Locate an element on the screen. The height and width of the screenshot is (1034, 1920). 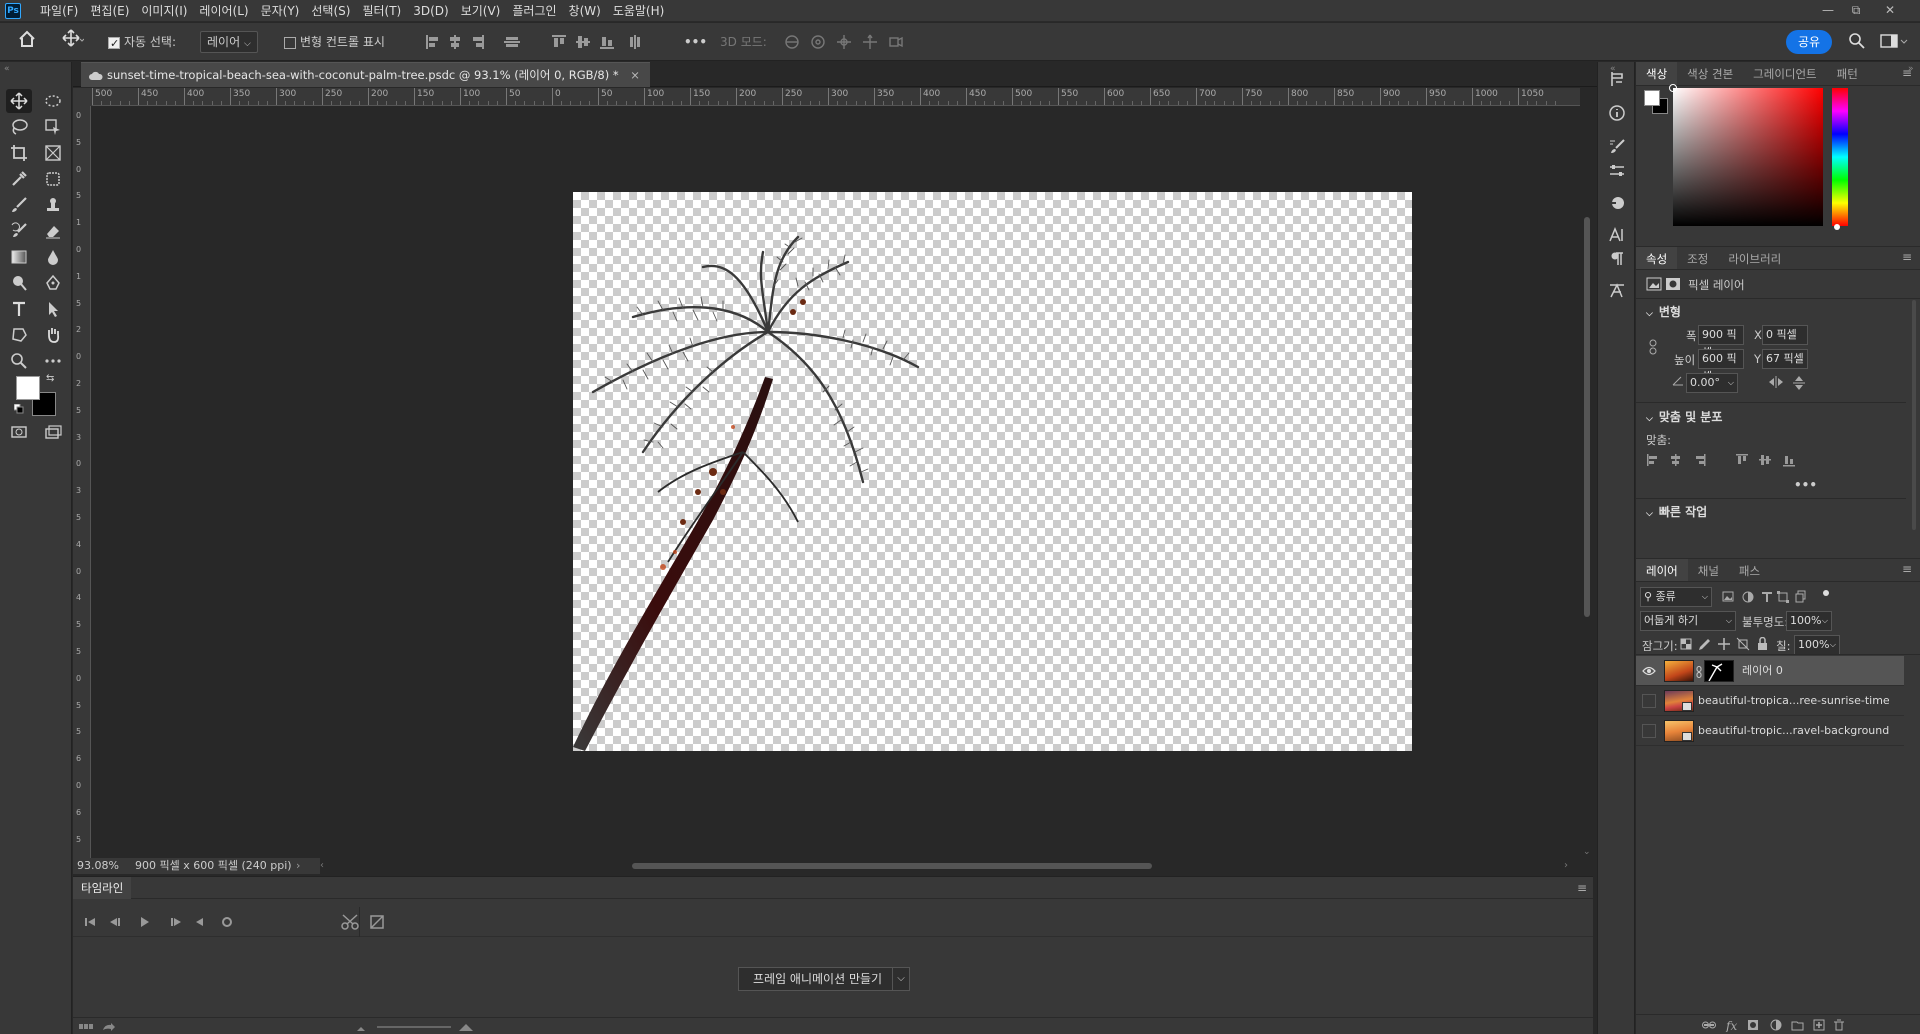
layer-row: beautiful-tropic...ravel-background is located at coordinates (1770, 731).